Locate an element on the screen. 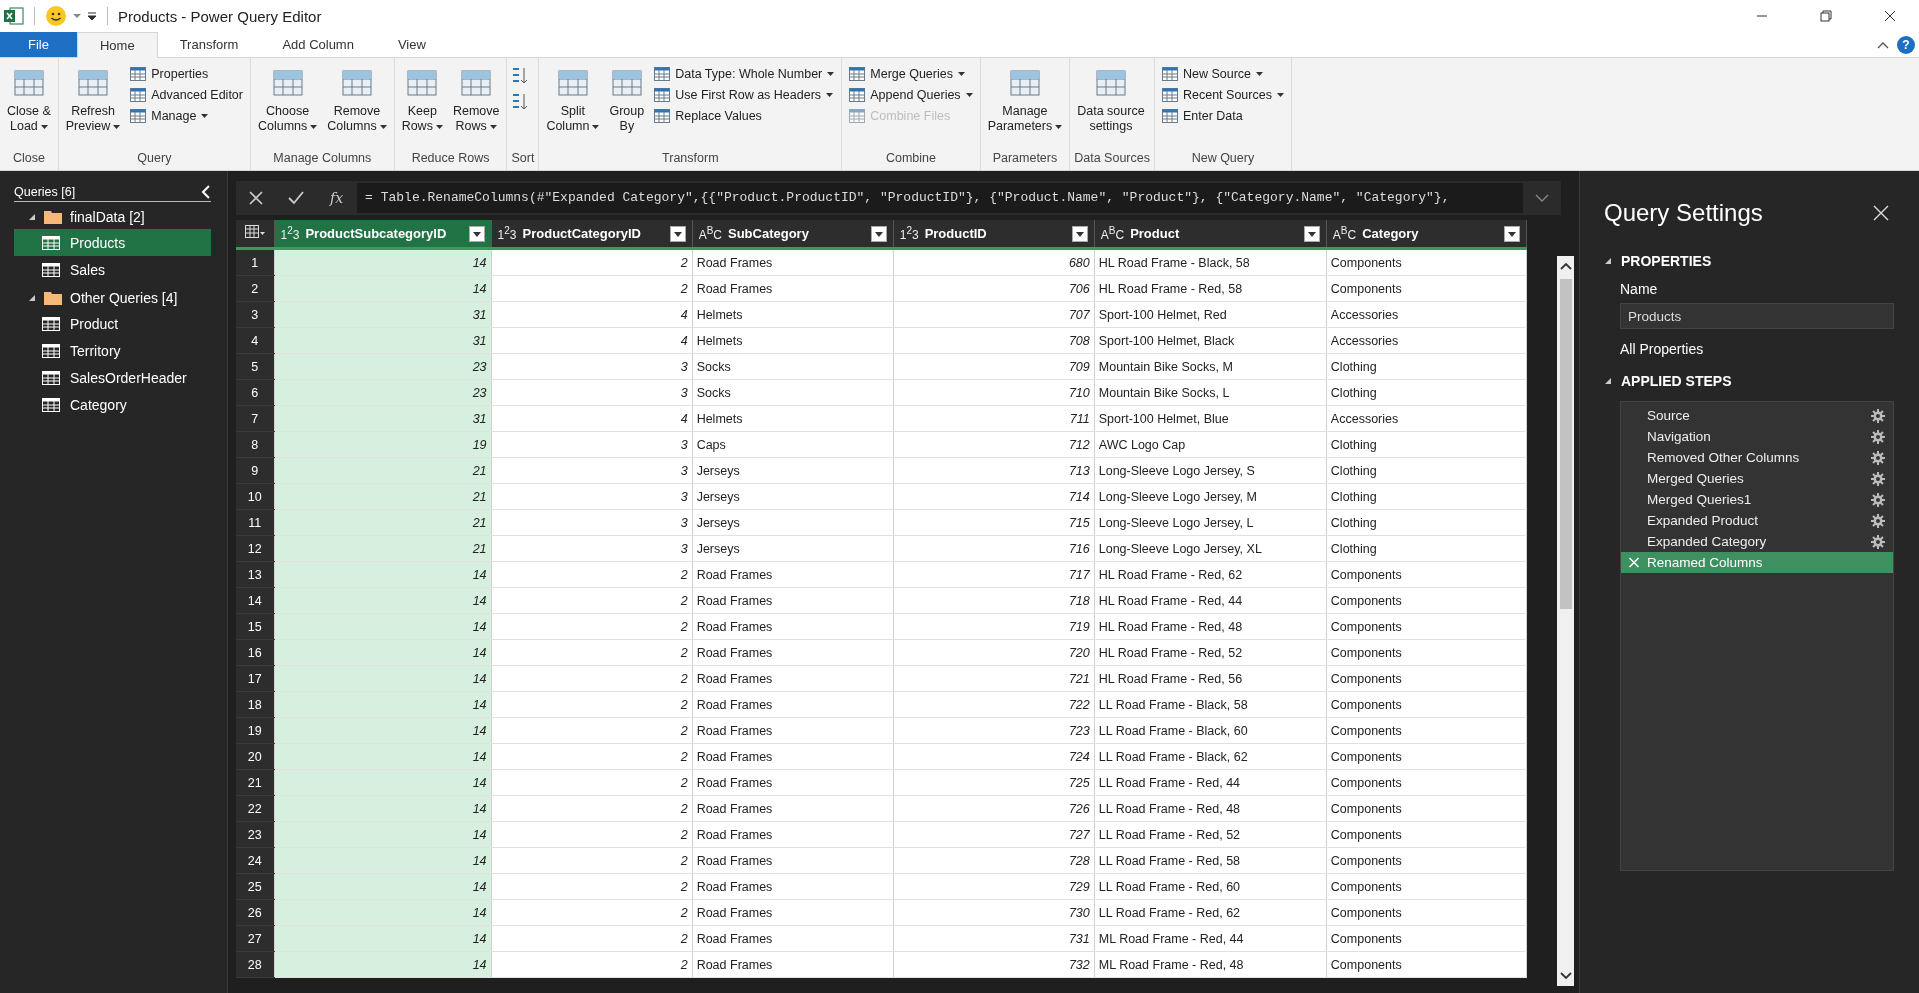  table-cell: HL Road Frame - Red, 58 is located at coordinates (1210, 288).